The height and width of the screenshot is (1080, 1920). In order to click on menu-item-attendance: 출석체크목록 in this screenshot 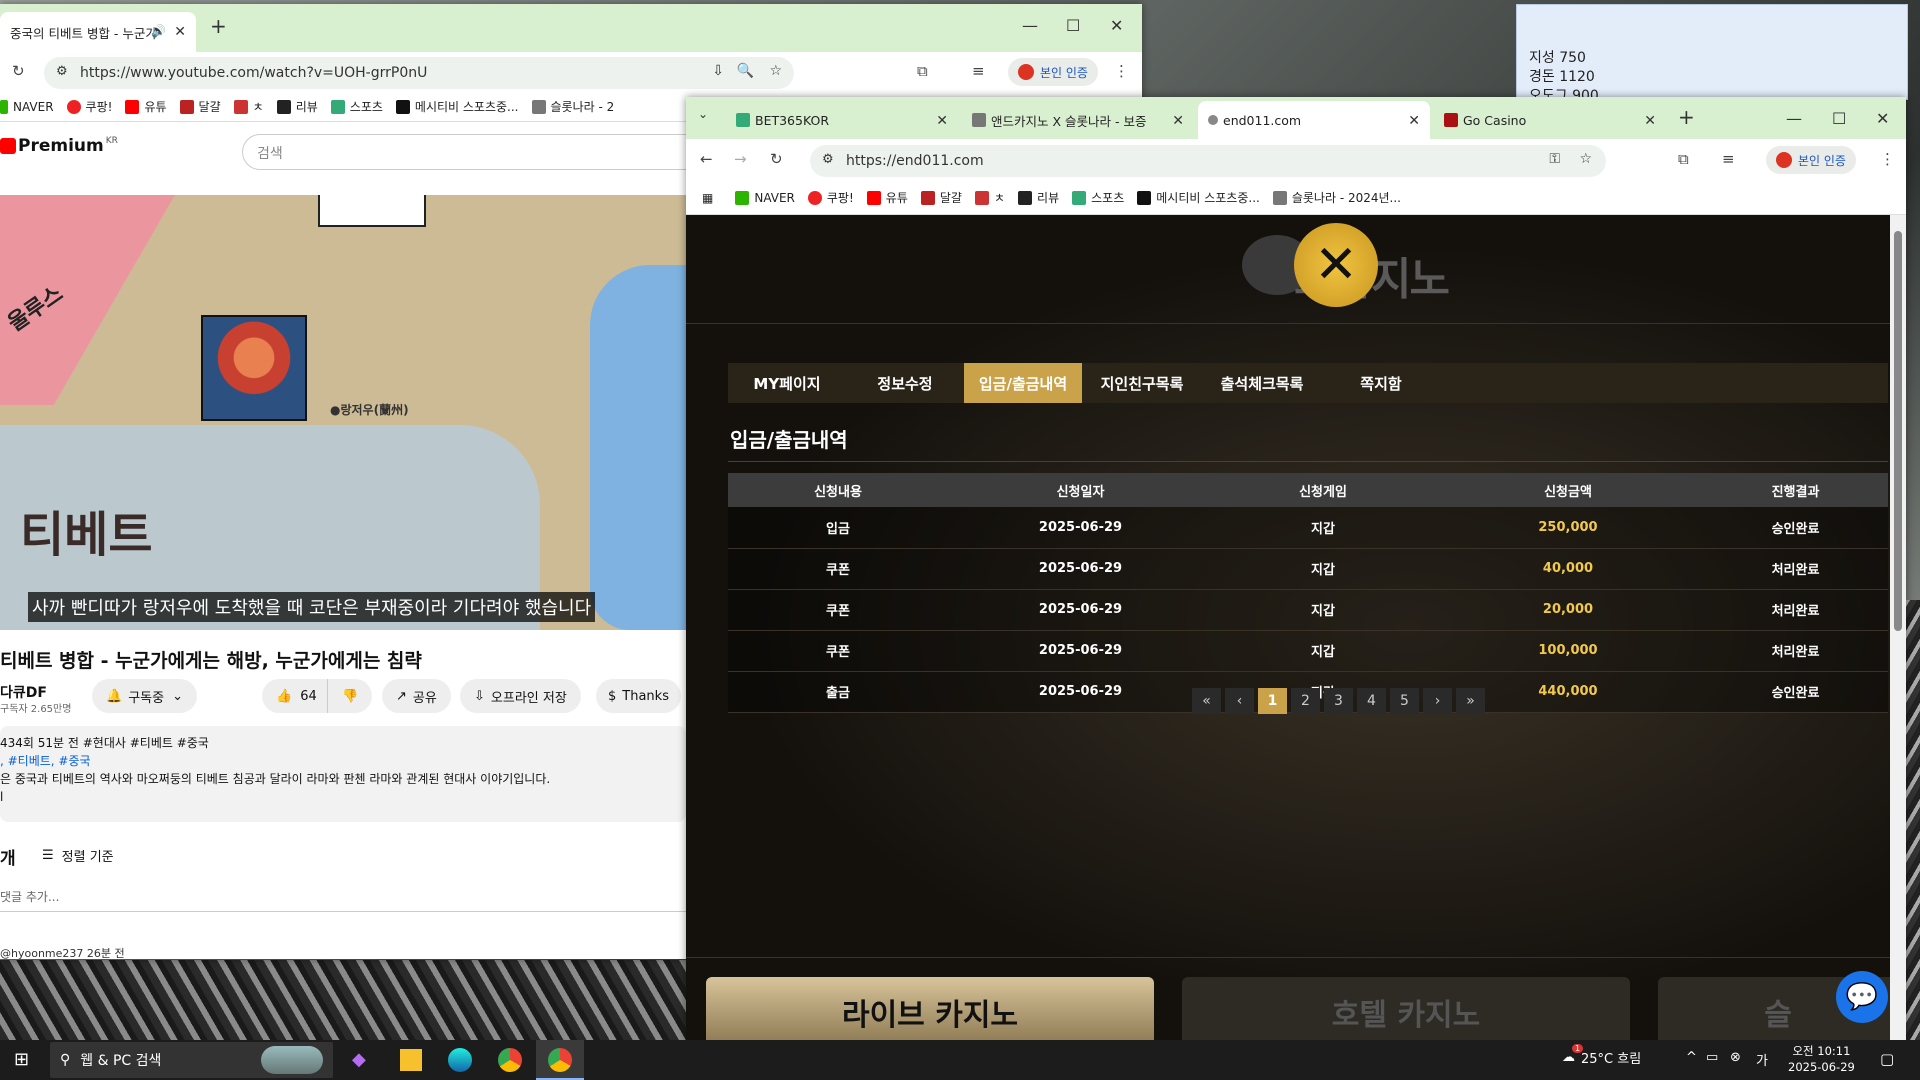, I will do `click(1262, 383)`.